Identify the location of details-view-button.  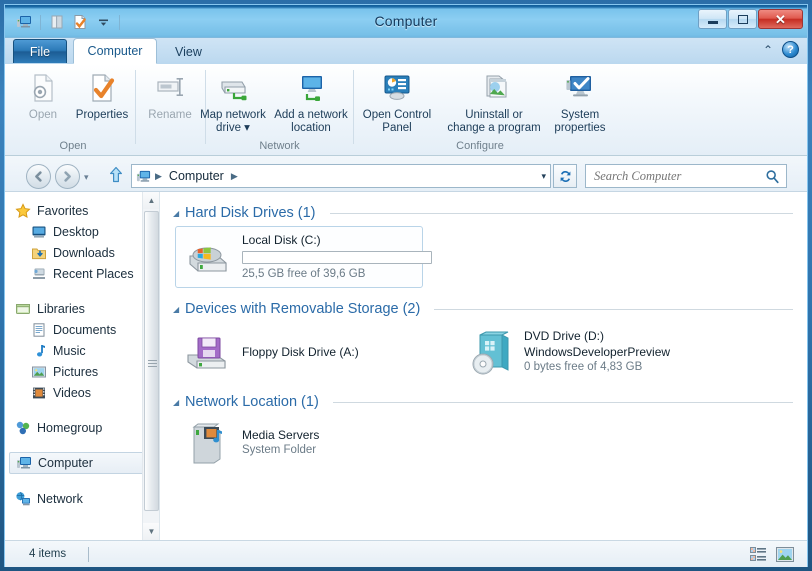
(758, 554).